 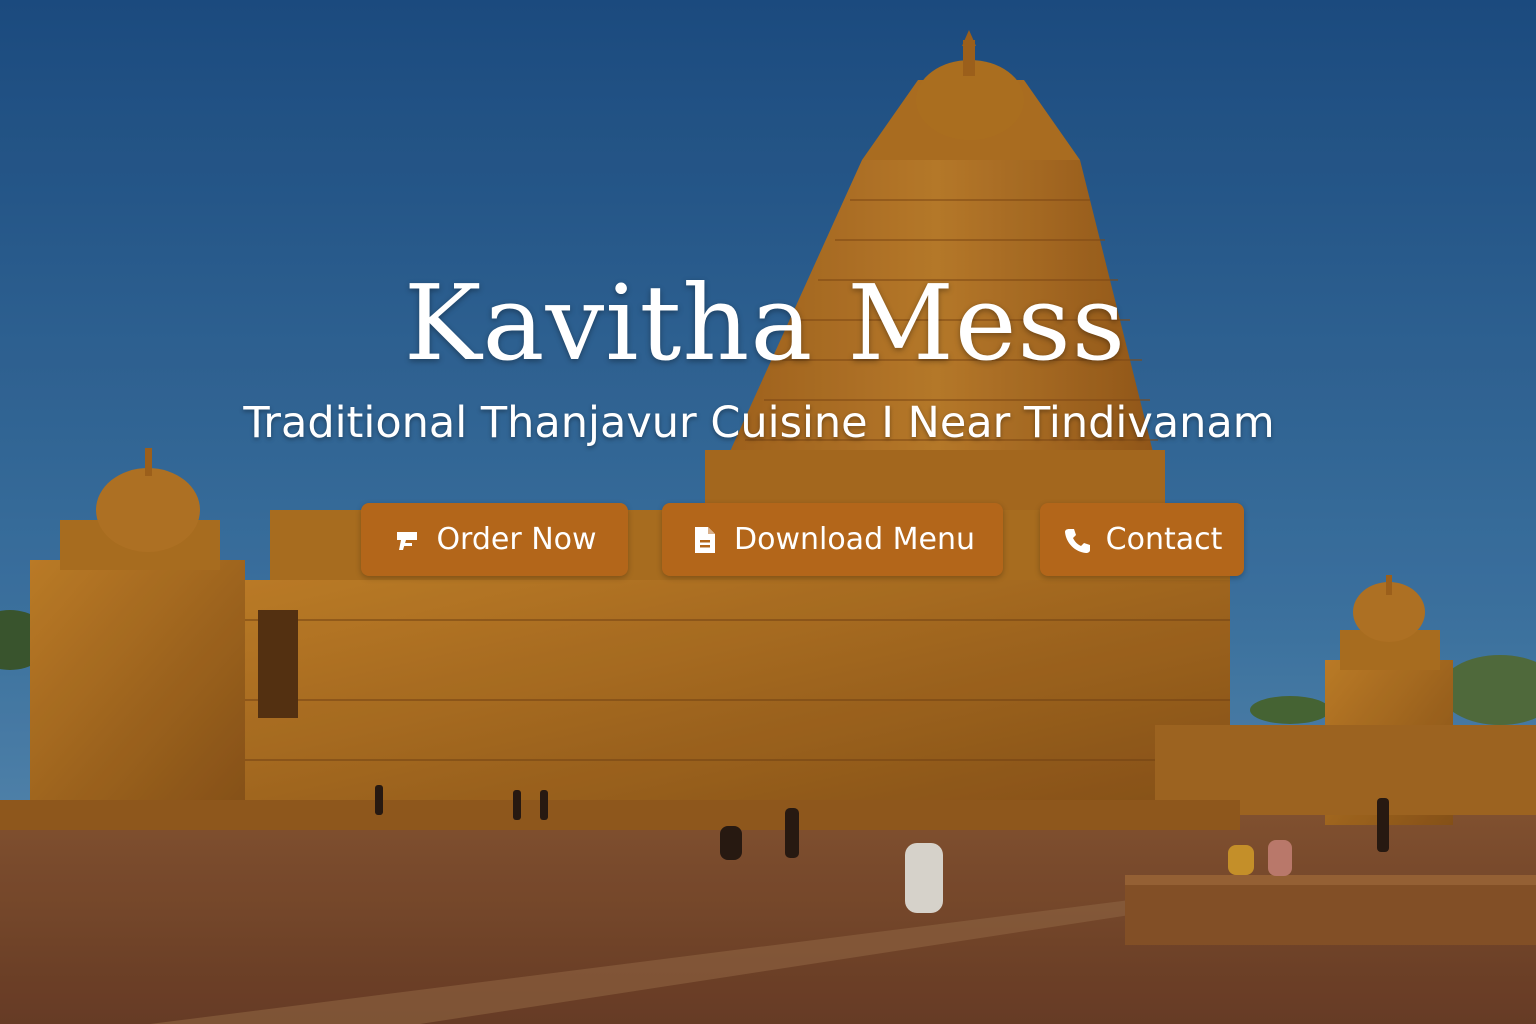 What do you see at coordinates (765, 323) in the screenshot?
I see `site-title: Kavitha Mess` at bounding box center [765, 323].